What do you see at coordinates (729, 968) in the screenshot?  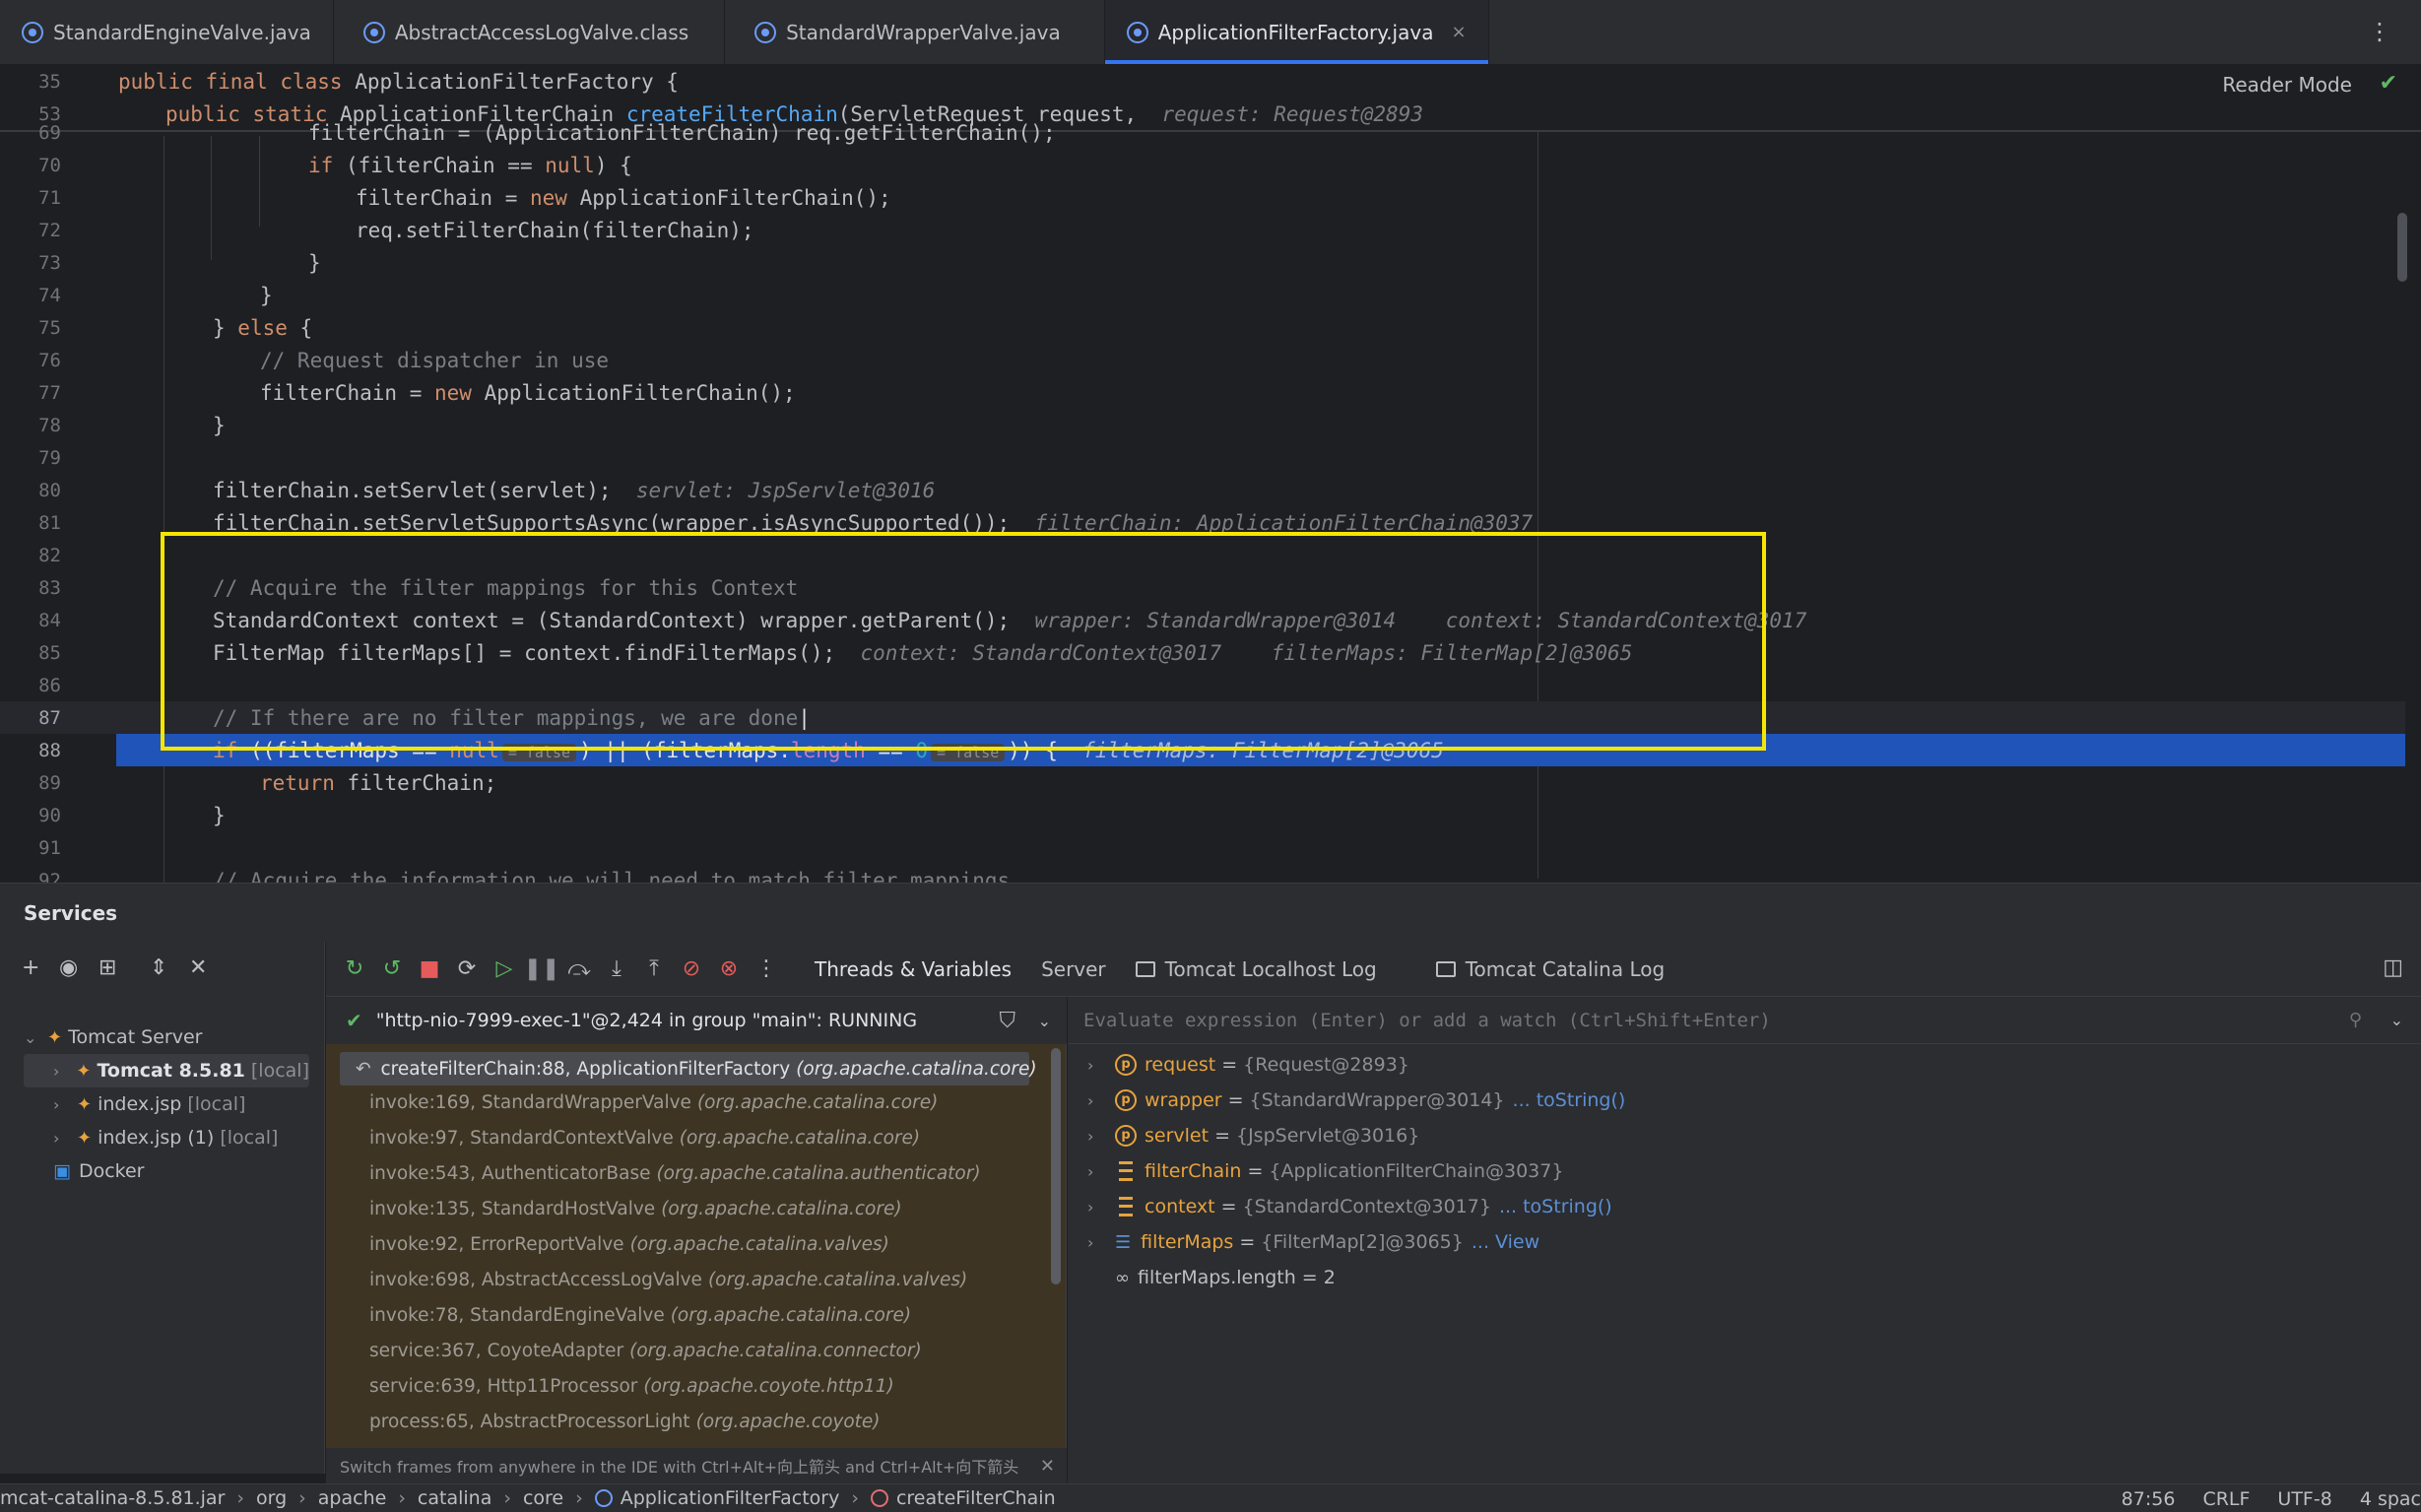 I see `mute-breakpoints-icon: ⊗` at bounding box center [729, 968].